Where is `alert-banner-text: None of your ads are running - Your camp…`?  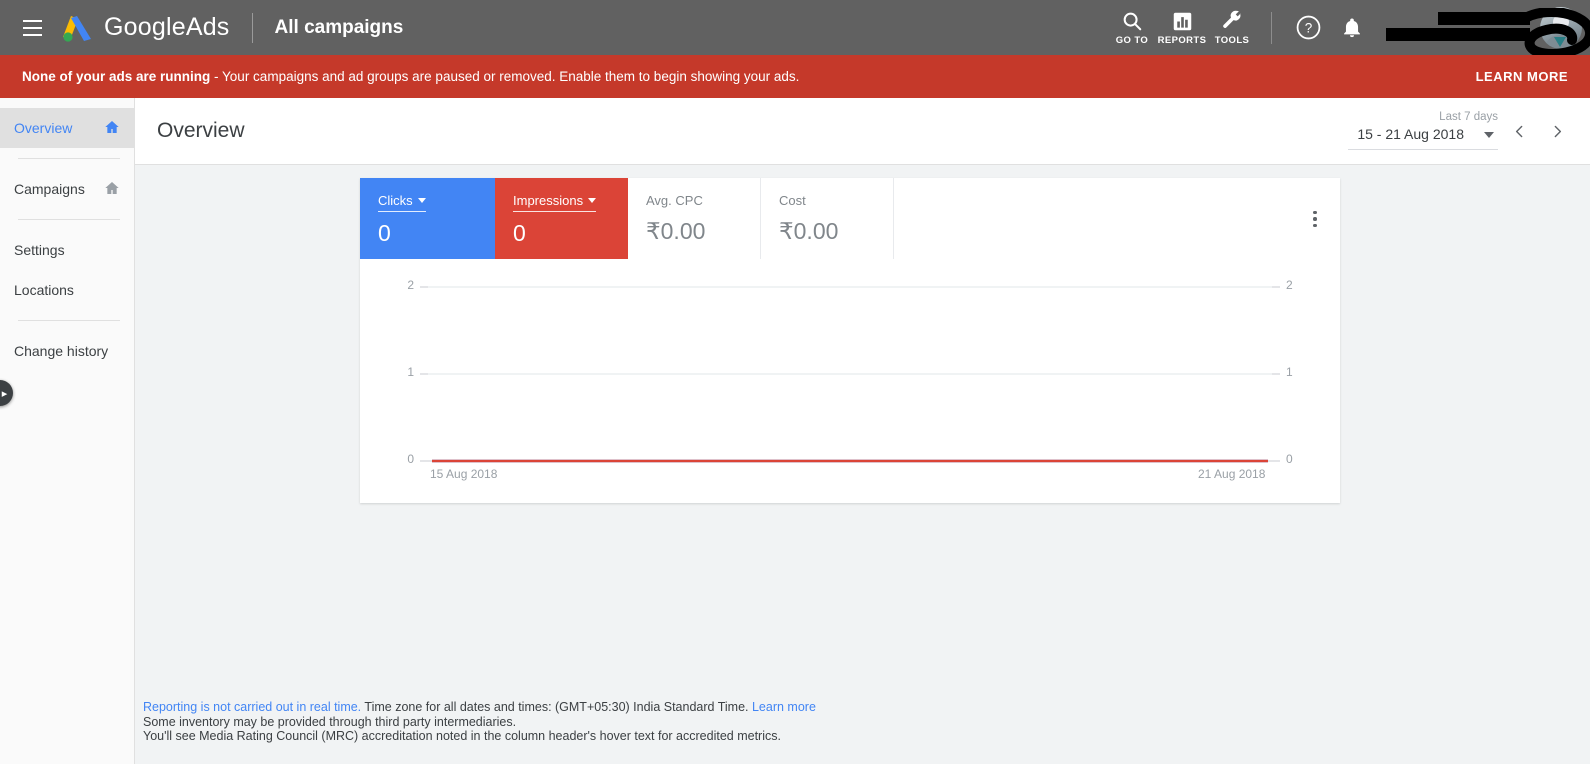 alert-banner-text: None of your ads are running - Your camp… is located at coordinates (410, 76).